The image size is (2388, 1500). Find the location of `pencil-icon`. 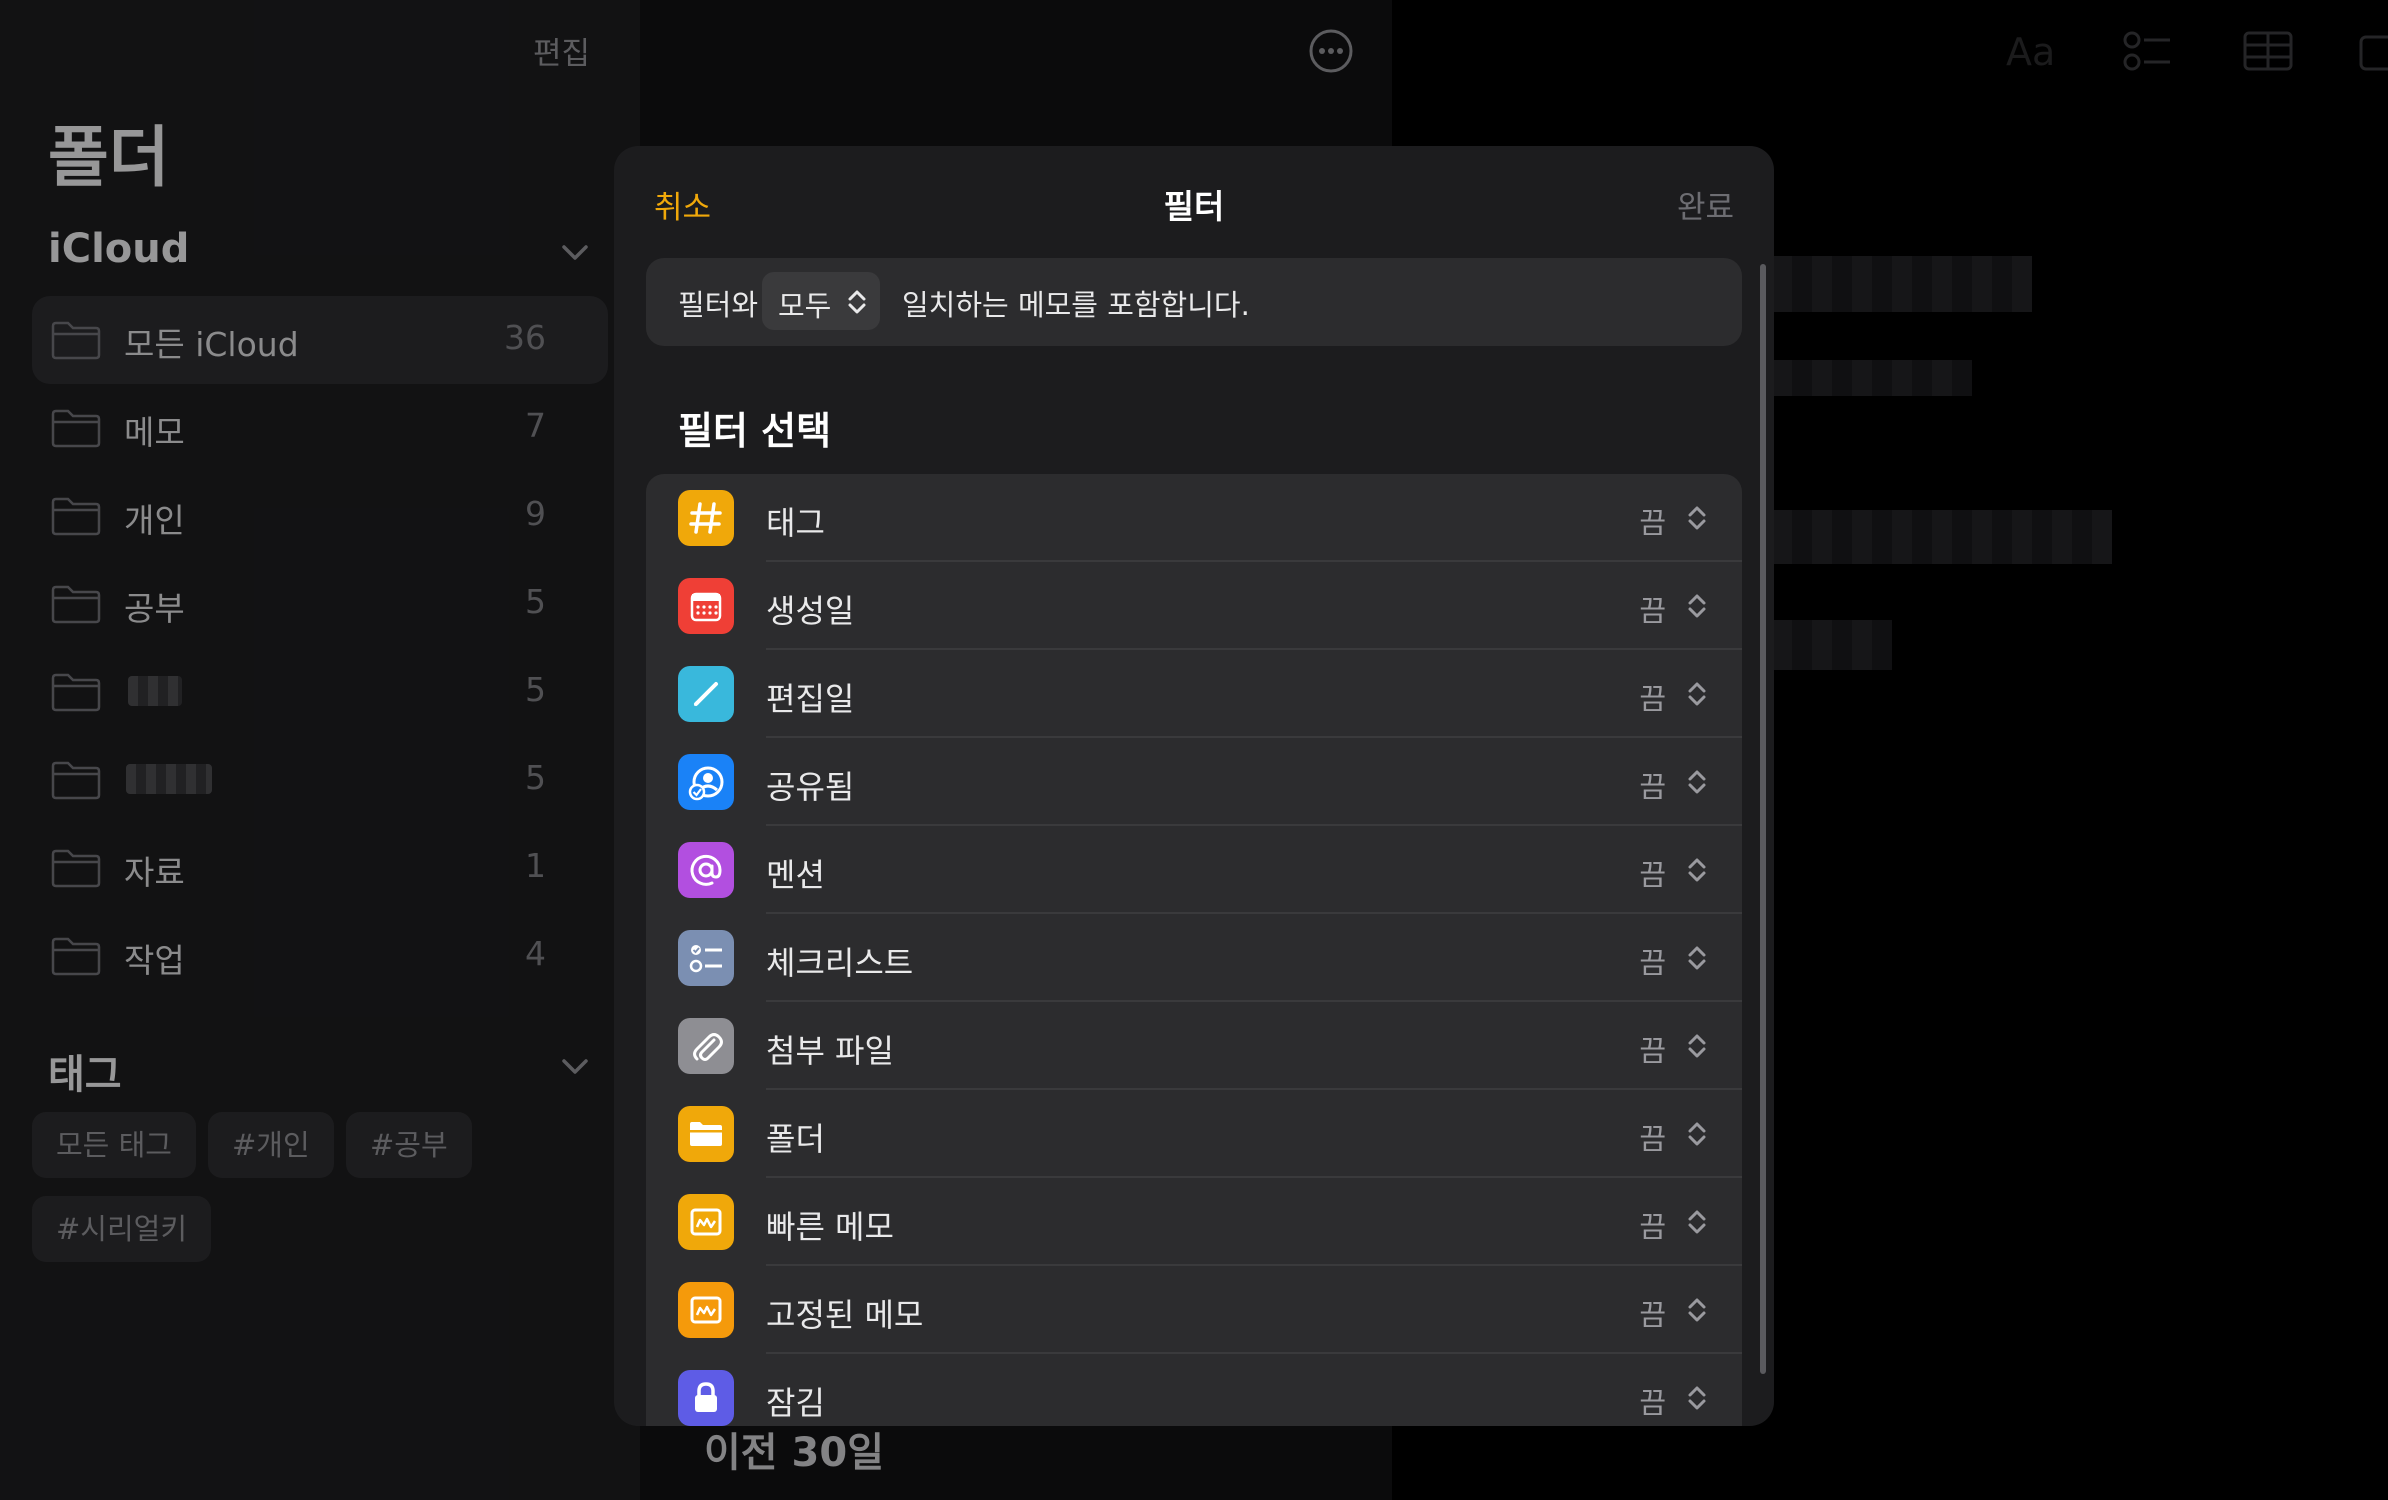

pencil-icon is located at coordinates (706, 694).